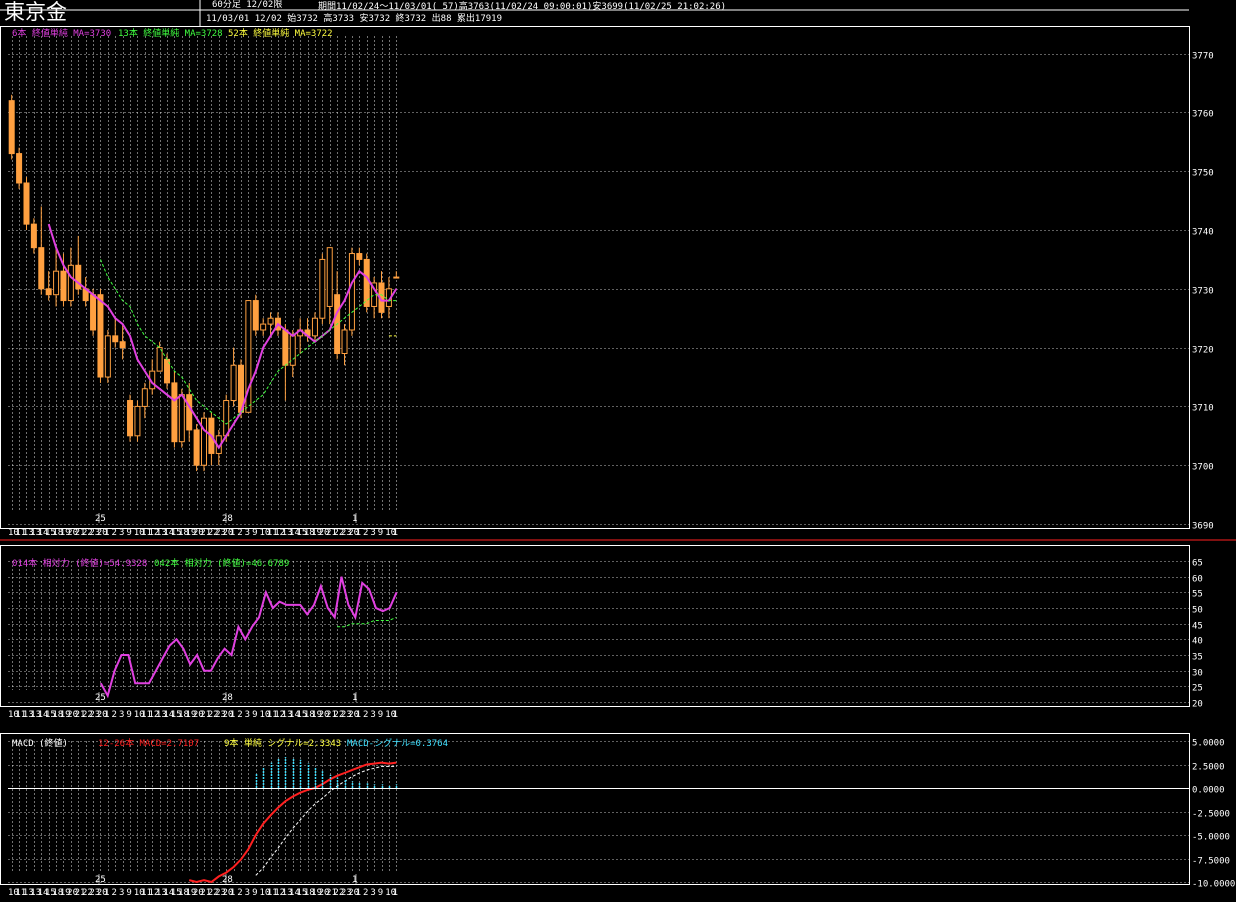 The height and width of the screenshot is (902, 1236). I want to click on y-tick-label: 65, so click(1197, 564).